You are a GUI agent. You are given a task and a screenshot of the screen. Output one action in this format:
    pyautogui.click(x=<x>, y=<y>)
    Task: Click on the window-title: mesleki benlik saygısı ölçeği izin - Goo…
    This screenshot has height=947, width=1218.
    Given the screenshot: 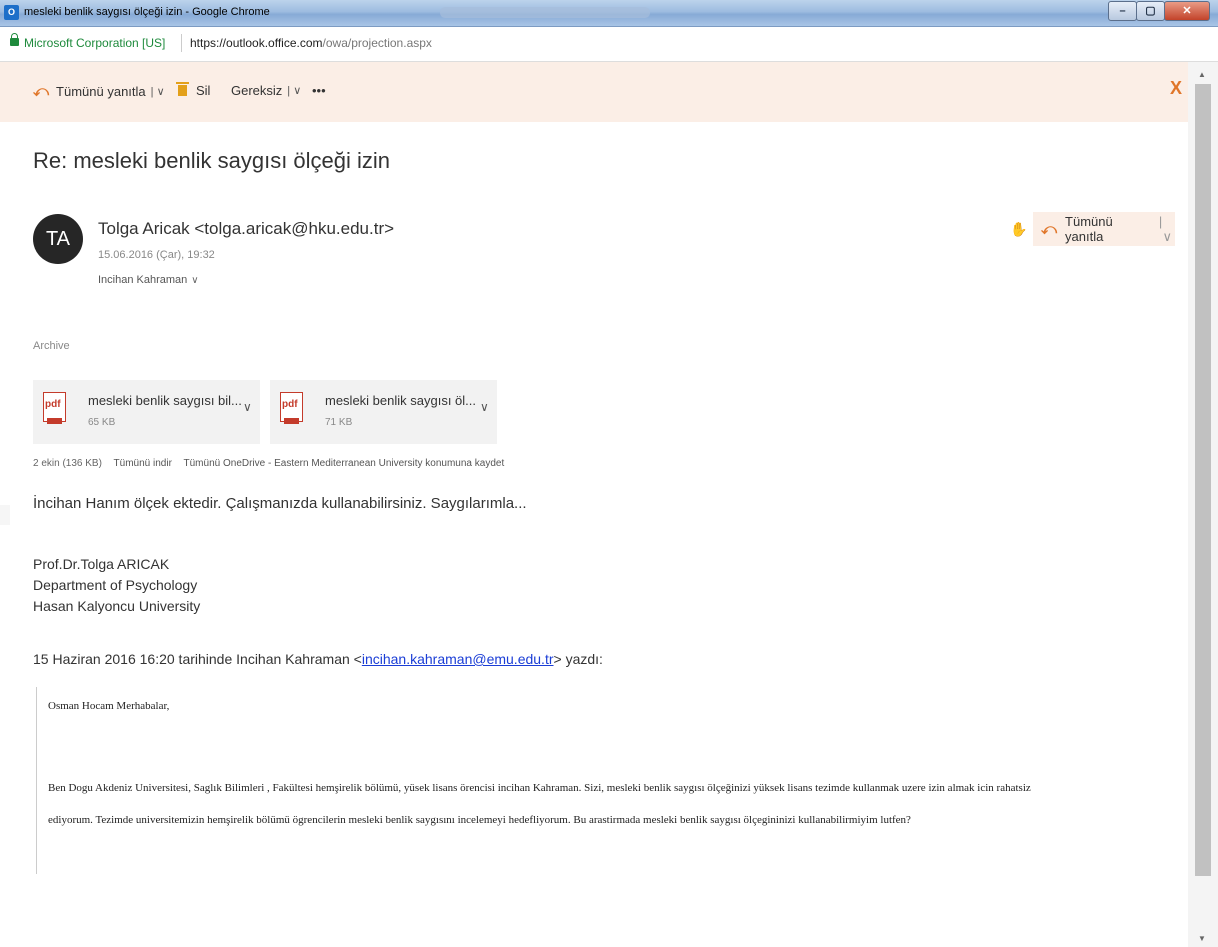 What is the action you would take?
    pyautogui.click(x=147, y=12)
    